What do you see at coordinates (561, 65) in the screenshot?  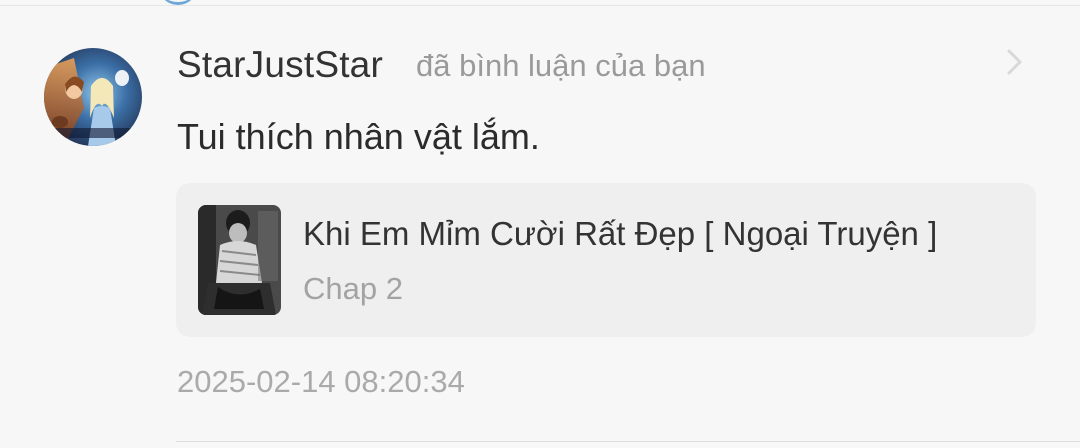 I see `notification-action-text: đã bình luận của bạn` at bounding box center [561, 65].